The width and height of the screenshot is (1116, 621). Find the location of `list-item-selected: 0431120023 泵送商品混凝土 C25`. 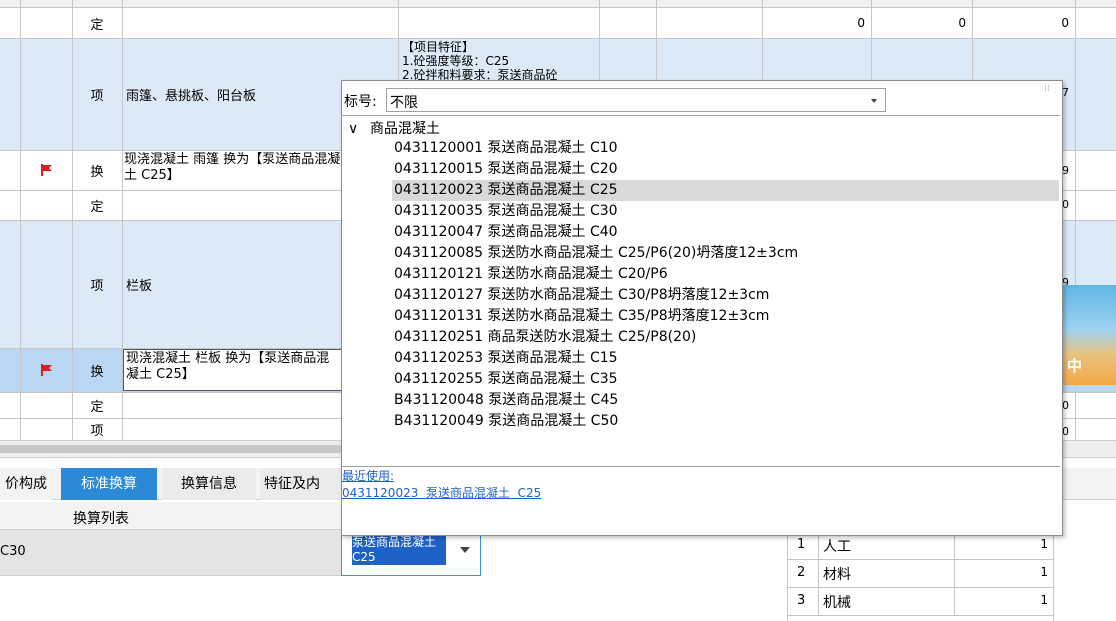

list-item-selected: 0431120023 泵送商品混凝土 C25 is located at coordinates (725, 190).